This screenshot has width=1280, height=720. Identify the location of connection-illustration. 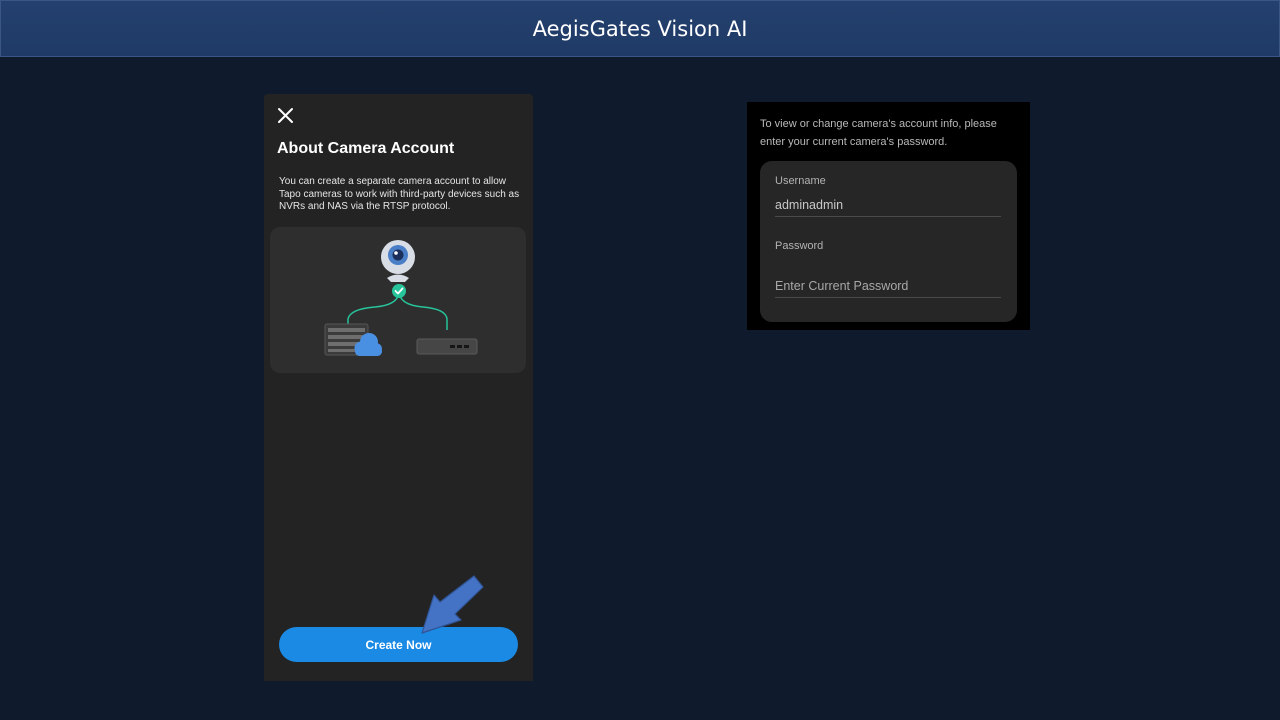
(398, 300).